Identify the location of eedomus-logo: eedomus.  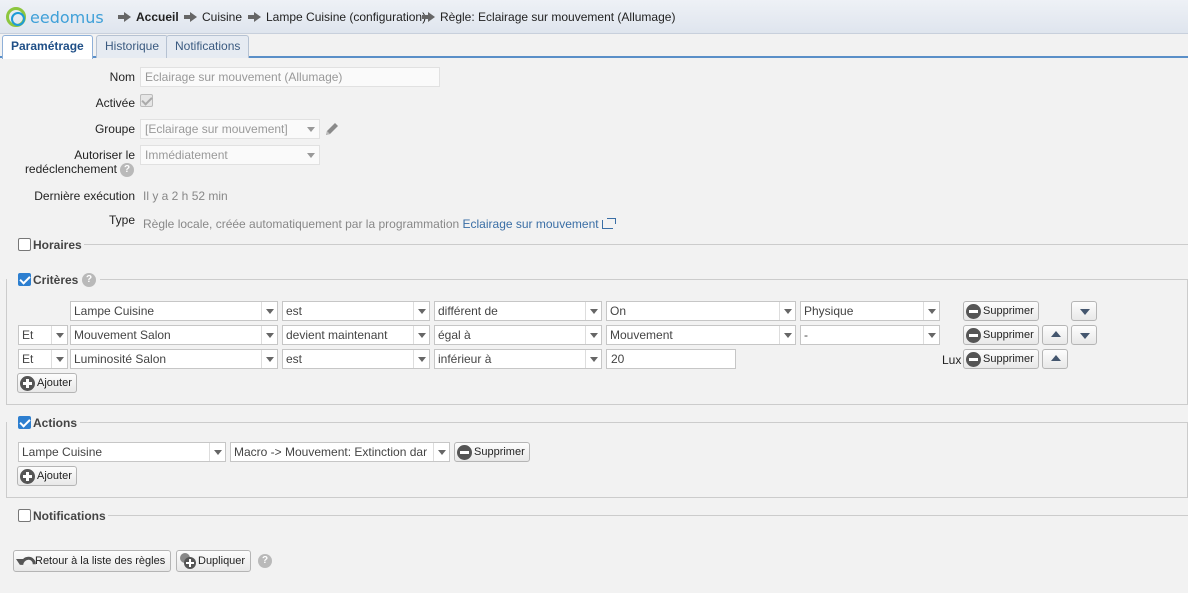
(55, 17).